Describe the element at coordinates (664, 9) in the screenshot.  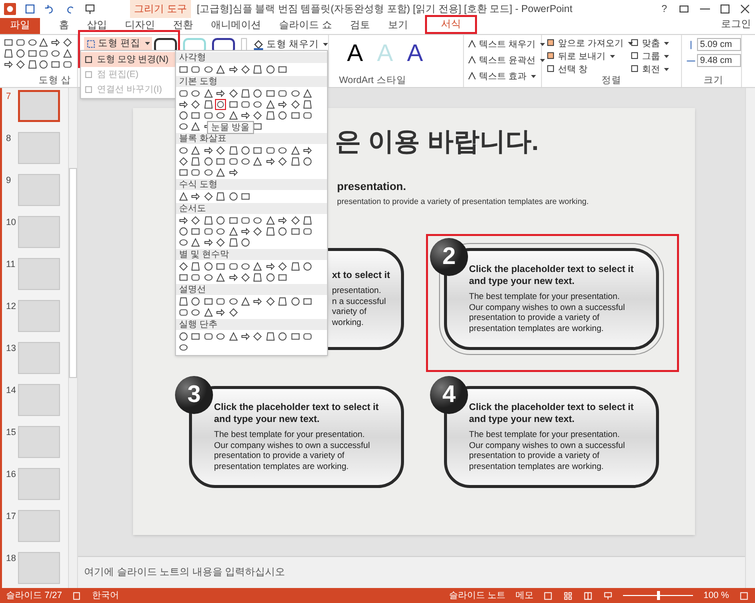
I see `help-button: ?` at that location.